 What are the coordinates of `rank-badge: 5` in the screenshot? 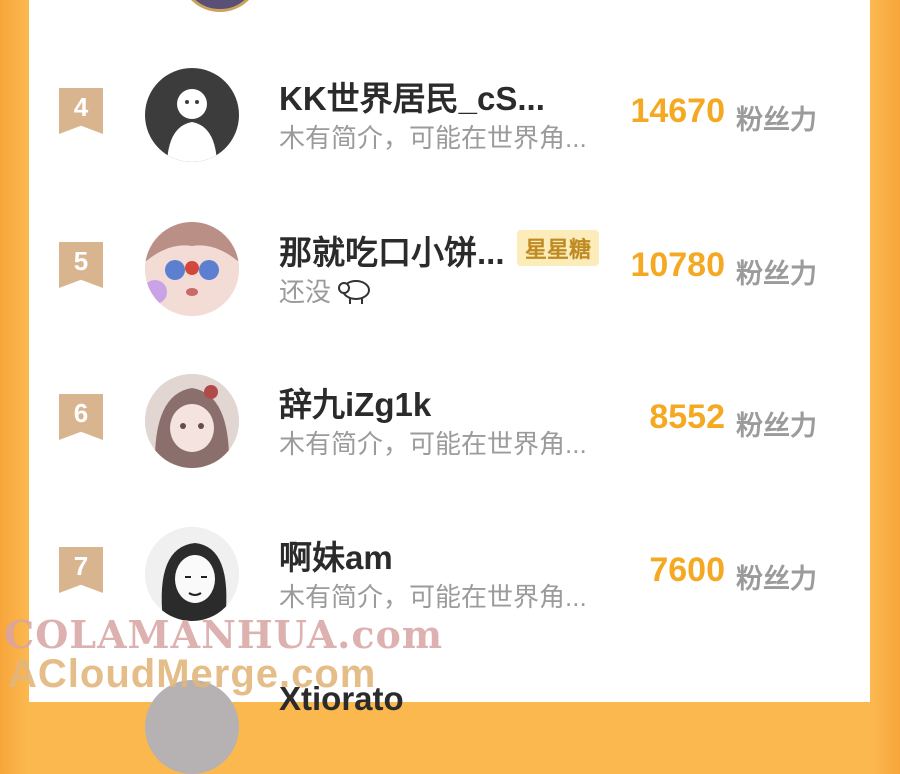 It's located at (81, 265).